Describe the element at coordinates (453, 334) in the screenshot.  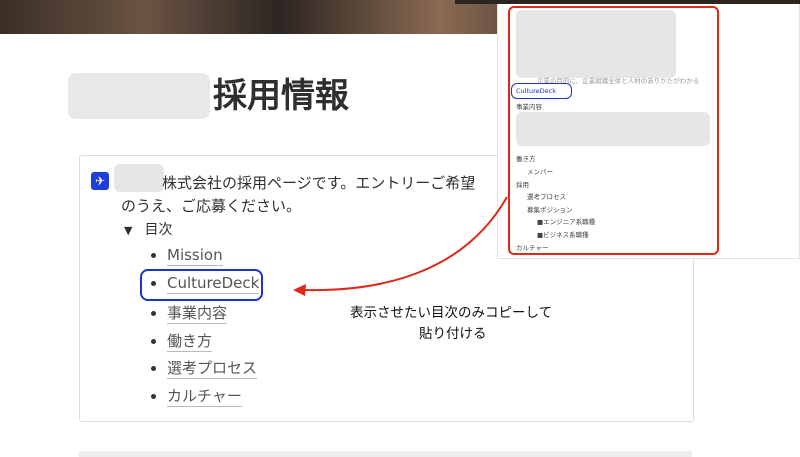
I see `annotation-line2: 貼り付ける` at that location.